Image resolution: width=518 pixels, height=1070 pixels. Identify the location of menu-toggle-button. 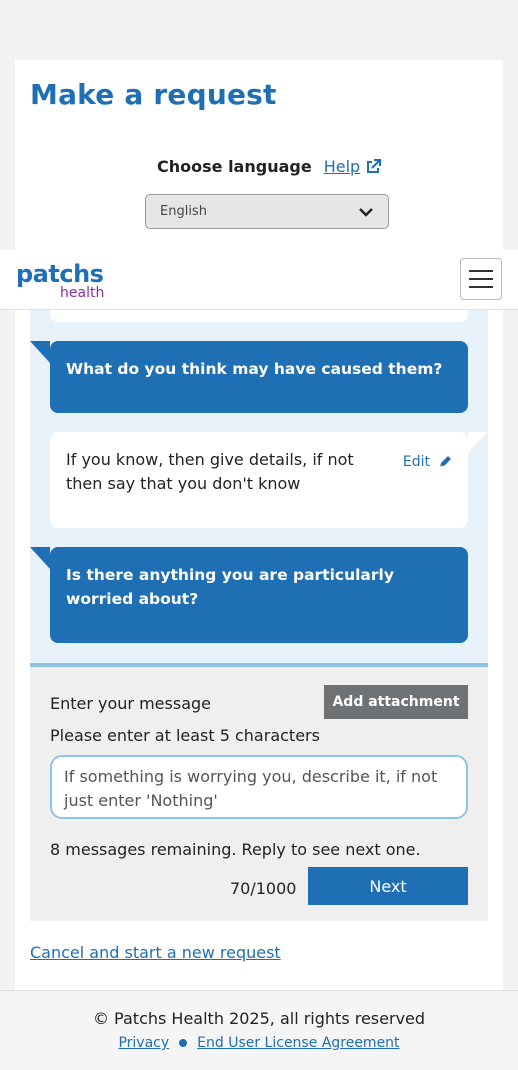
(481, 279).